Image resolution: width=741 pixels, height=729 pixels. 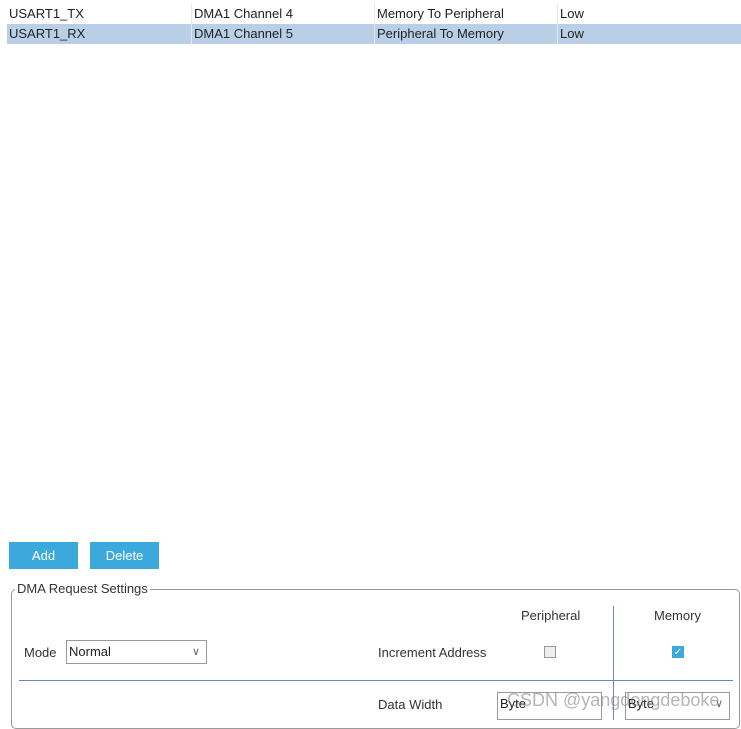 I want to click on chevron-down-icon: ∨, so click(x=195, y=652).